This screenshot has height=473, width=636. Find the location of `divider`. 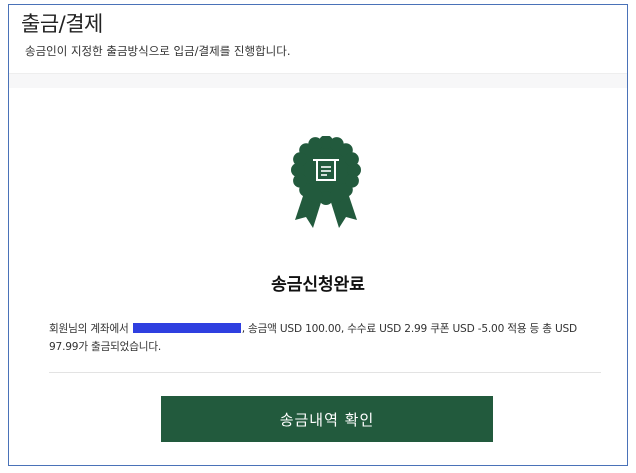

divider is located at coordinates (325, 372).